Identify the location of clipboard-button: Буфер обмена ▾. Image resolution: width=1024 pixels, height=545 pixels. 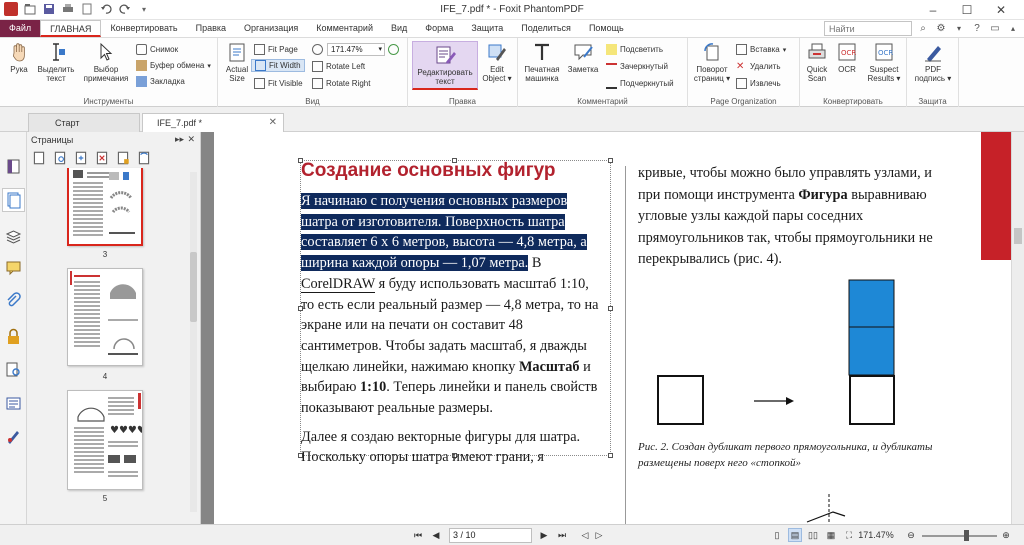
(173, 65).